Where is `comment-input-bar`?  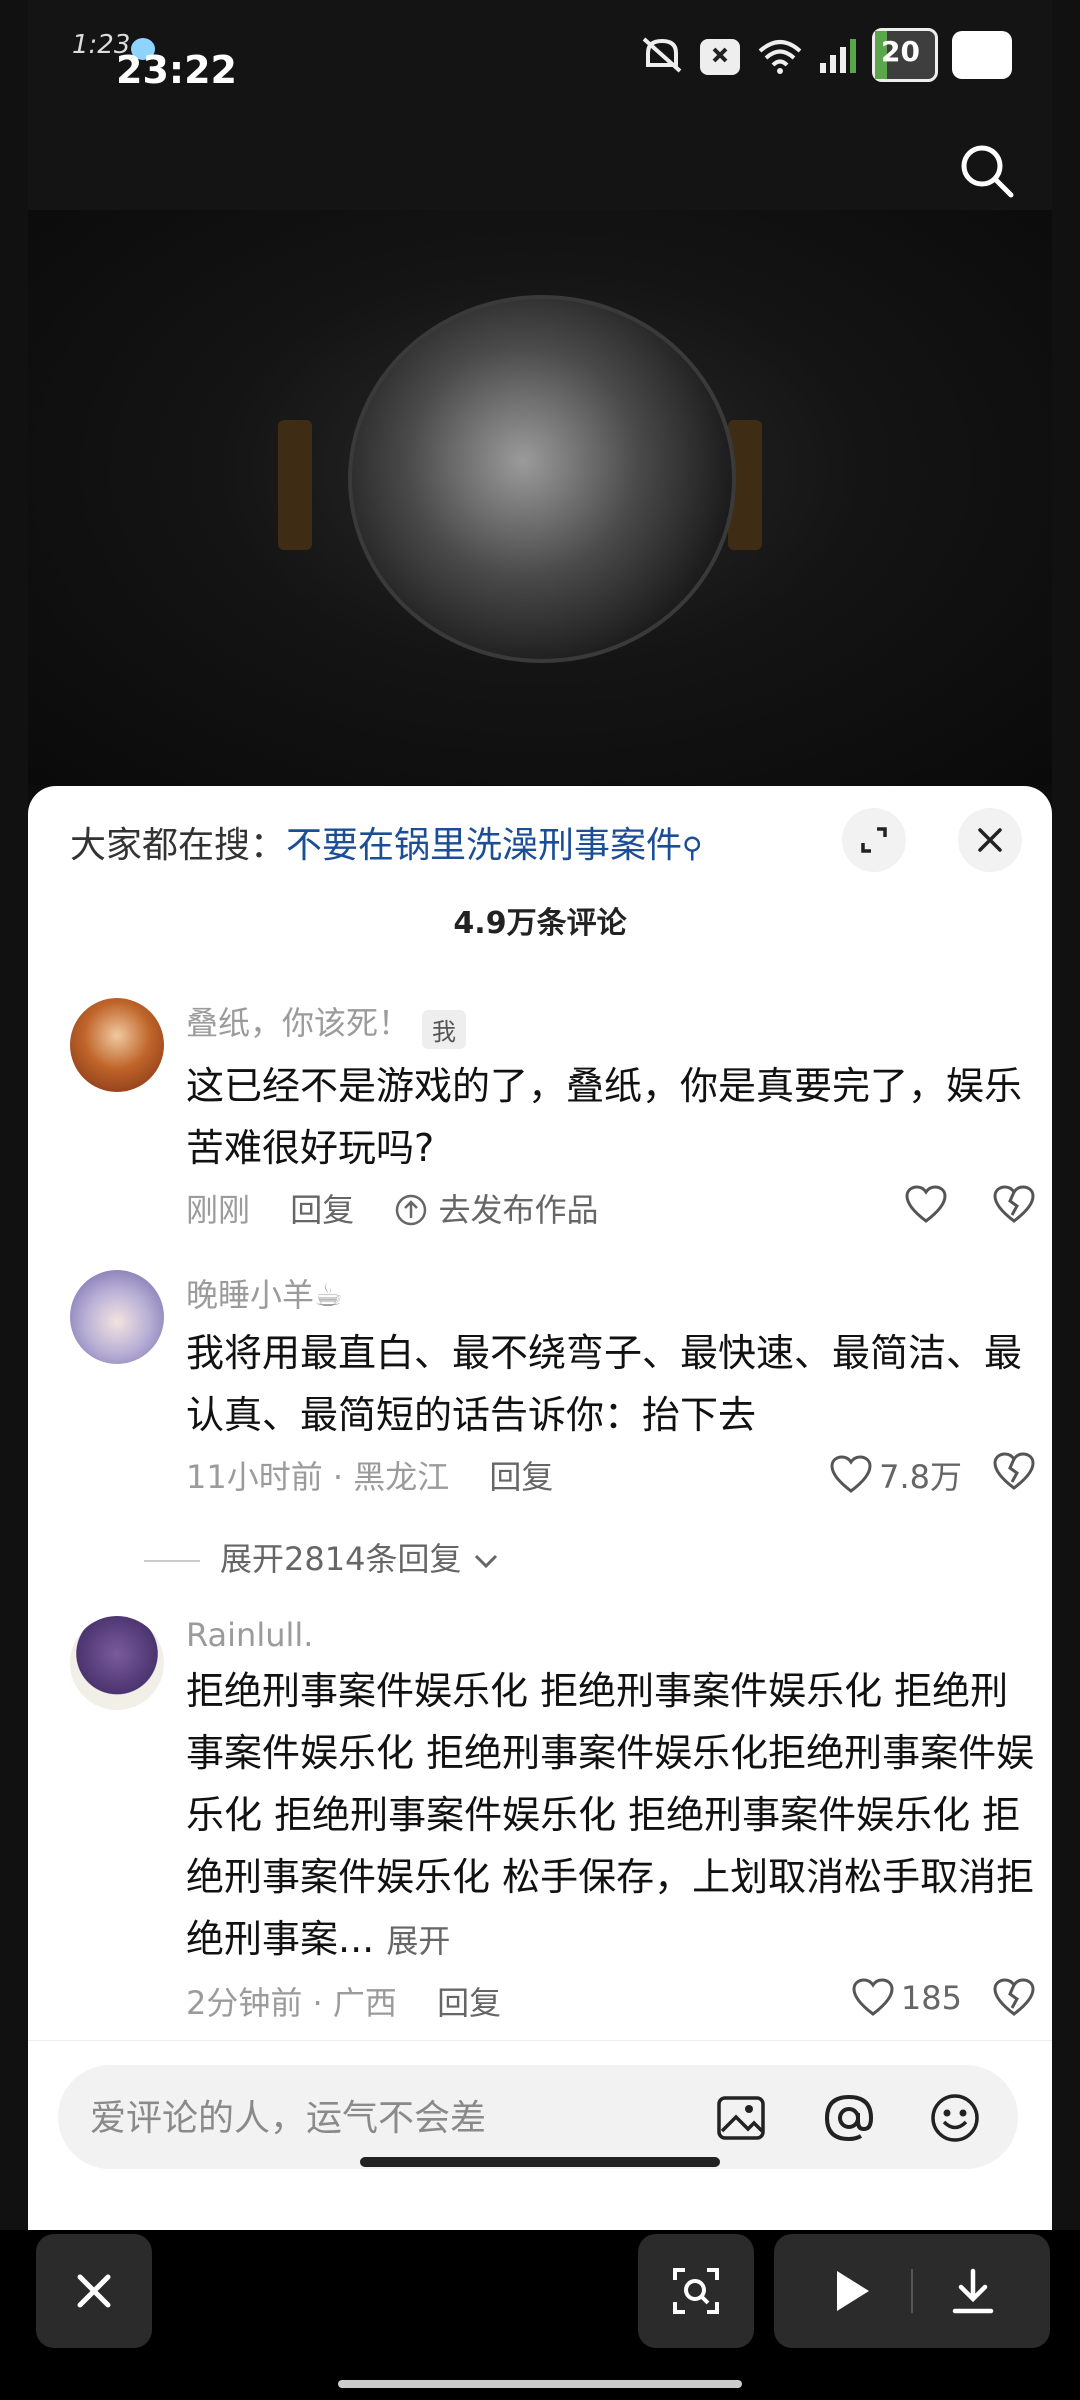 comment-input-bar is located at coordinates (540, 2135).